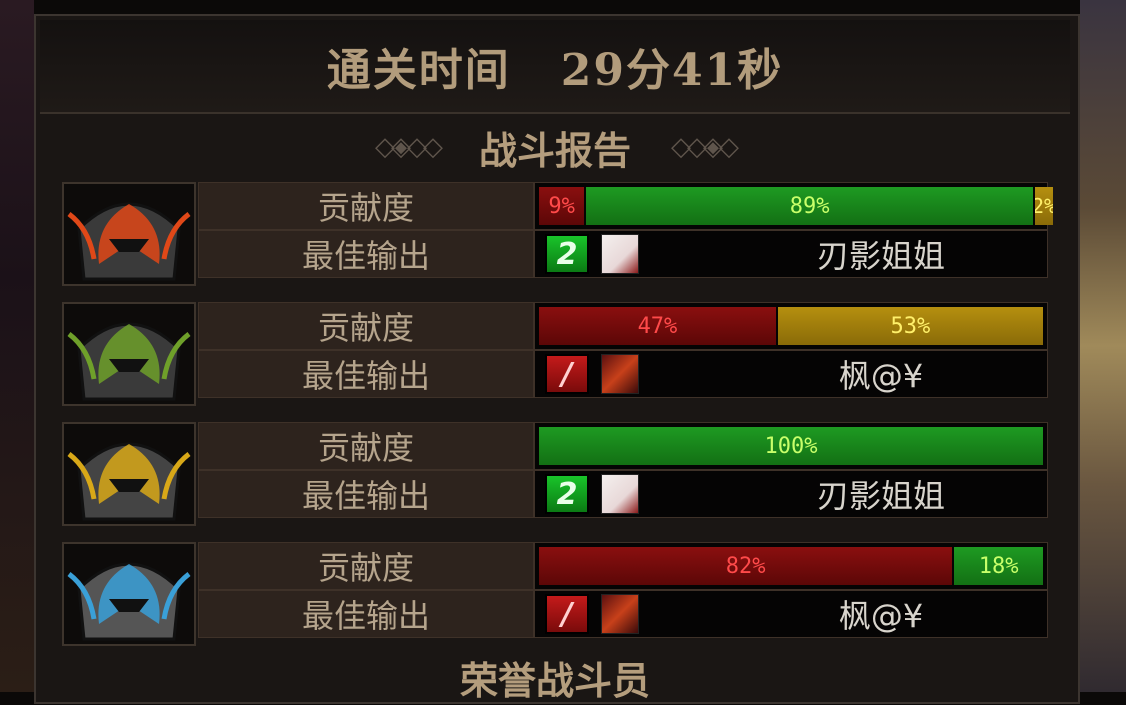 The image size is (1126, 705). I want to click on contribution-segment: 82%, so click(746, 566).